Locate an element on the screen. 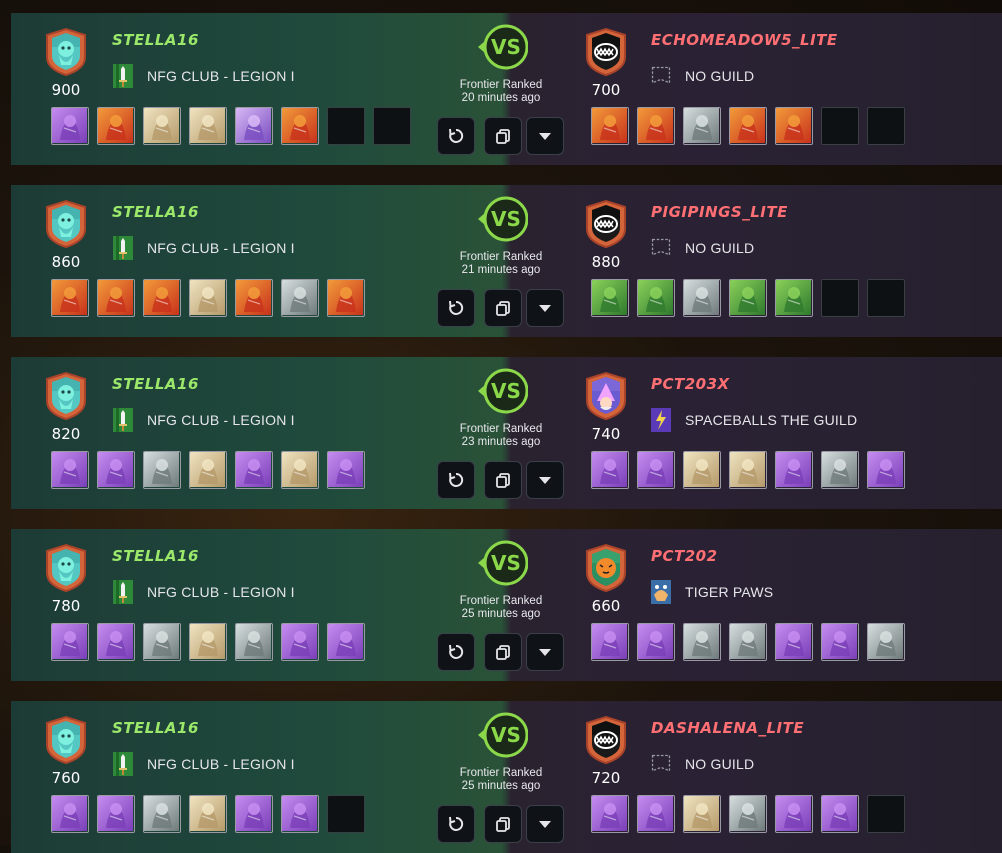  opponent-guild: SPACEBALLS THE GUILD is located at coordinates (753, 420).